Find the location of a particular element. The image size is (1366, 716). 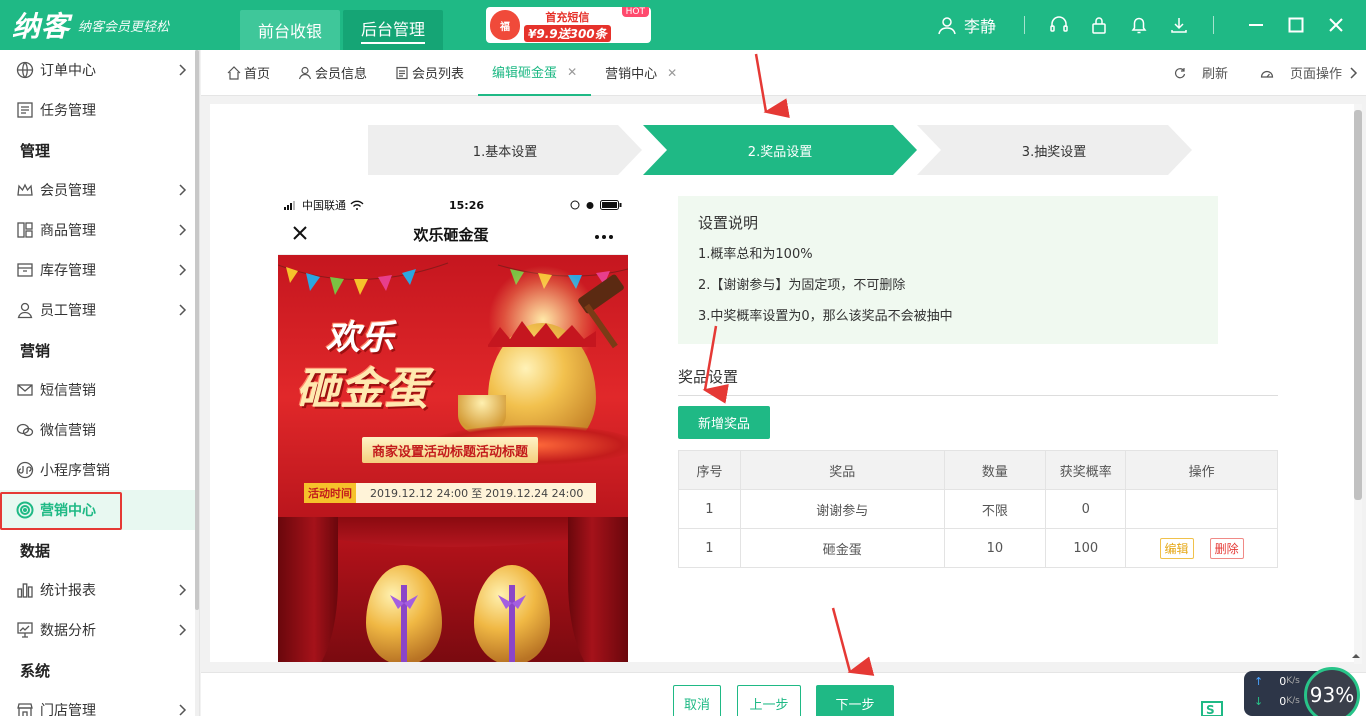

logo-mark: 纳客 is located at coordinates (41, 26).